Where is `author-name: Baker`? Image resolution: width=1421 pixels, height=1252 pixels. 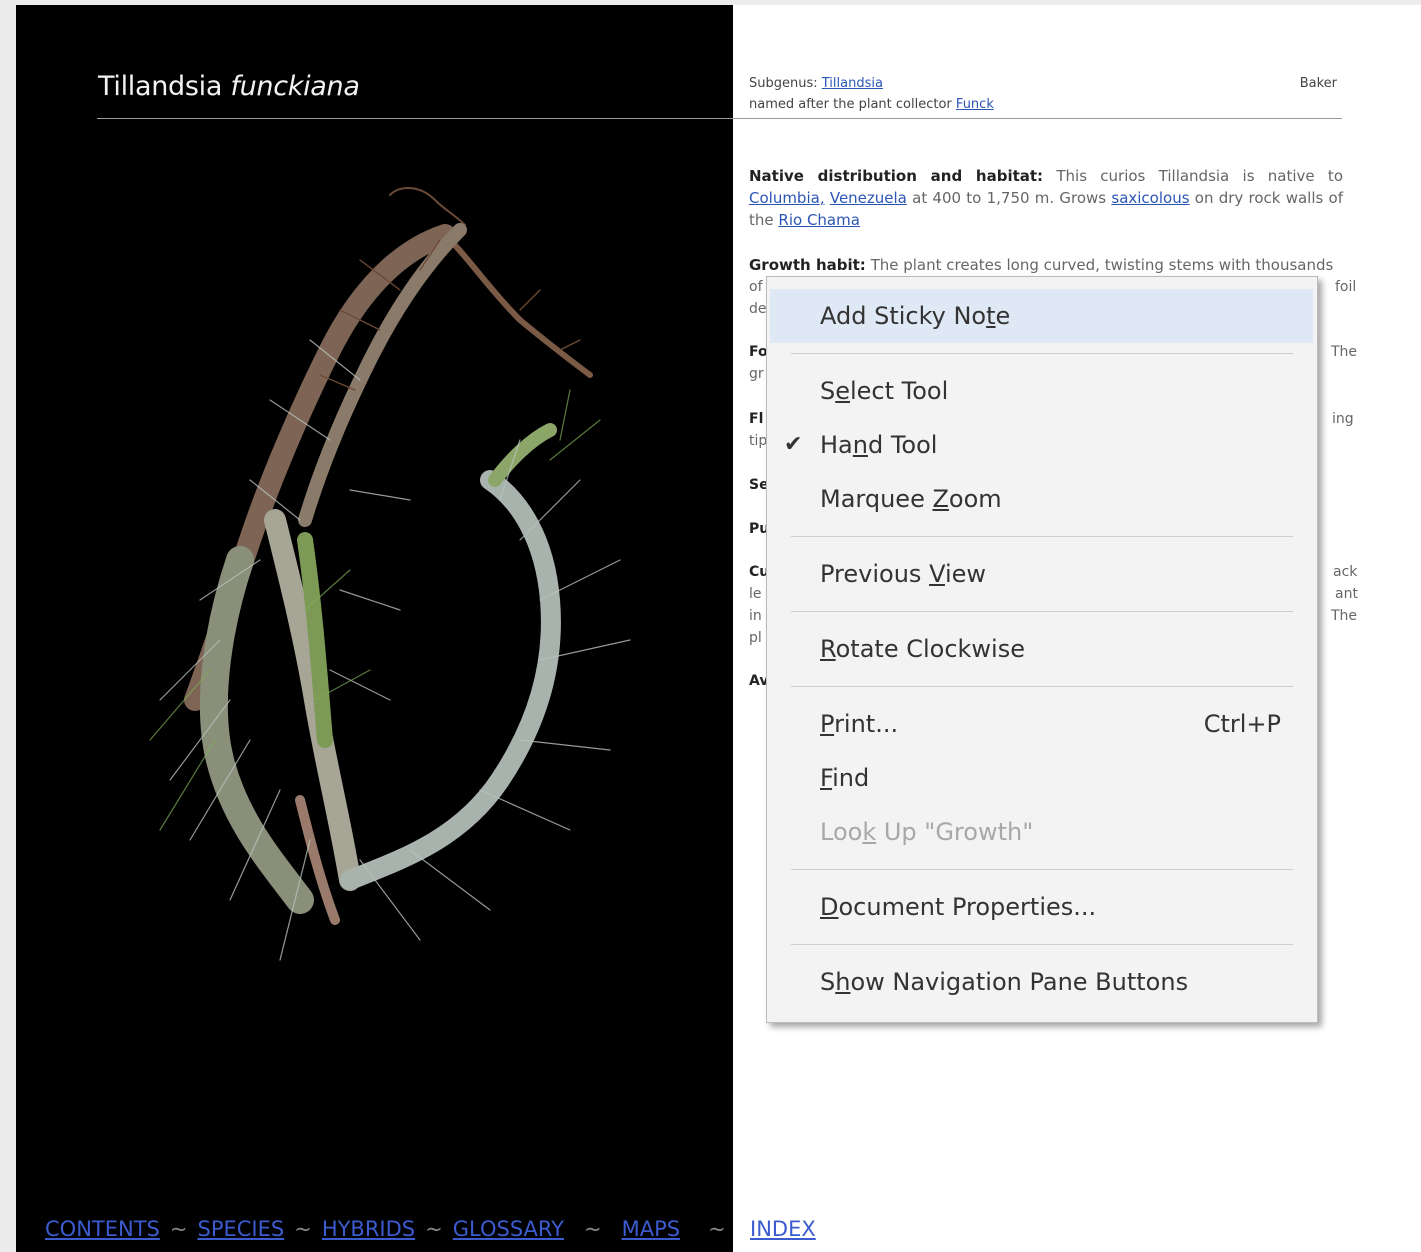 author-name: Baker is located at coordinates (1318, 83).